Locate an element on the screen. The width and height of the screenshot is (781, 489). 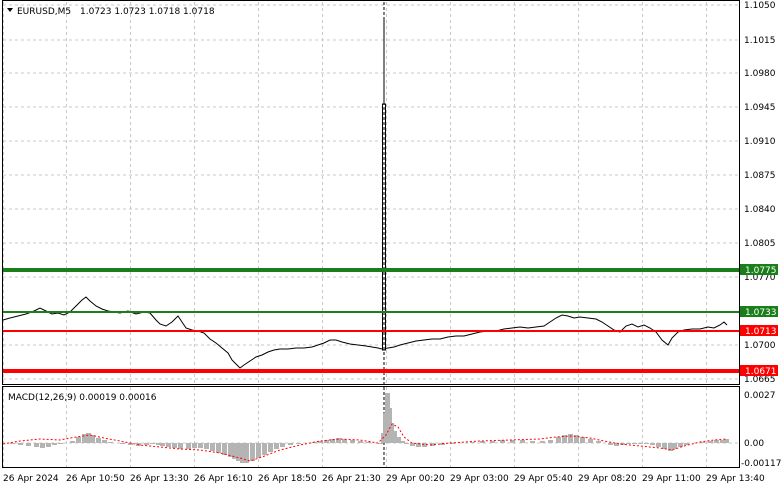
price-tick: 1.0910 is located at coordinates (760, 142).